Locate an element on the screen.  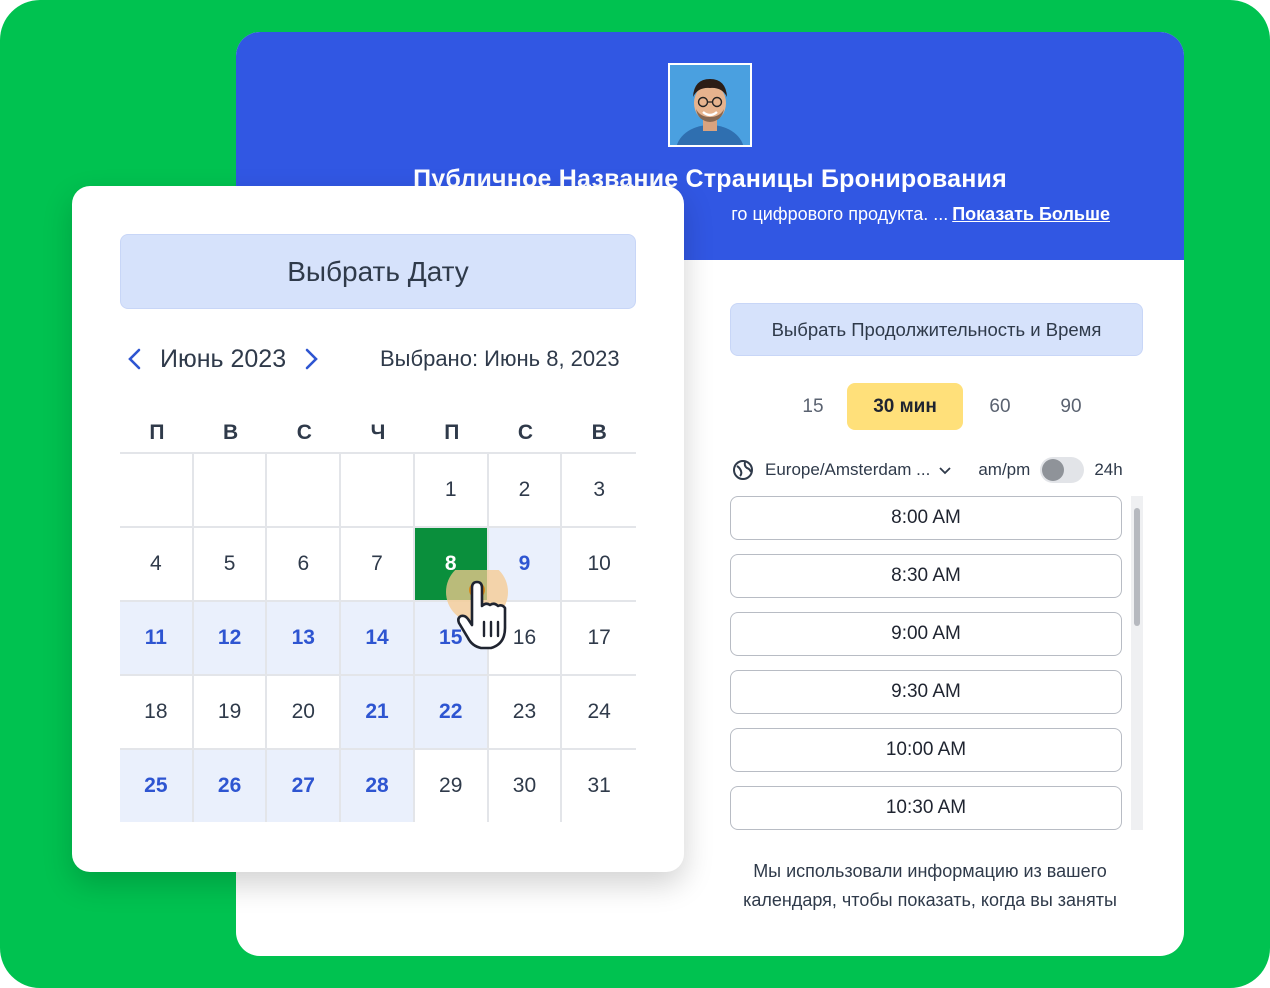
calendar-week: 11 12 13 14 15 16 17 is located at coordinates (378, 639).